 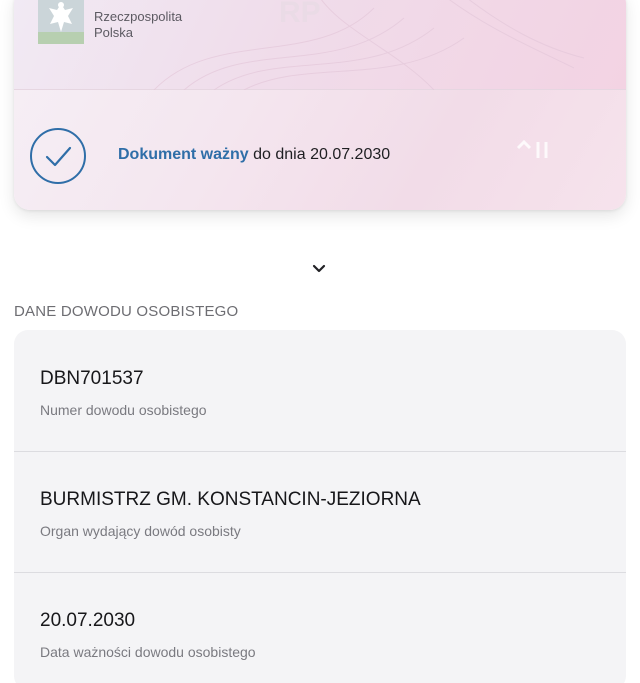 I want to click on country-name-line2: Polska, so click(x=114, y=32).